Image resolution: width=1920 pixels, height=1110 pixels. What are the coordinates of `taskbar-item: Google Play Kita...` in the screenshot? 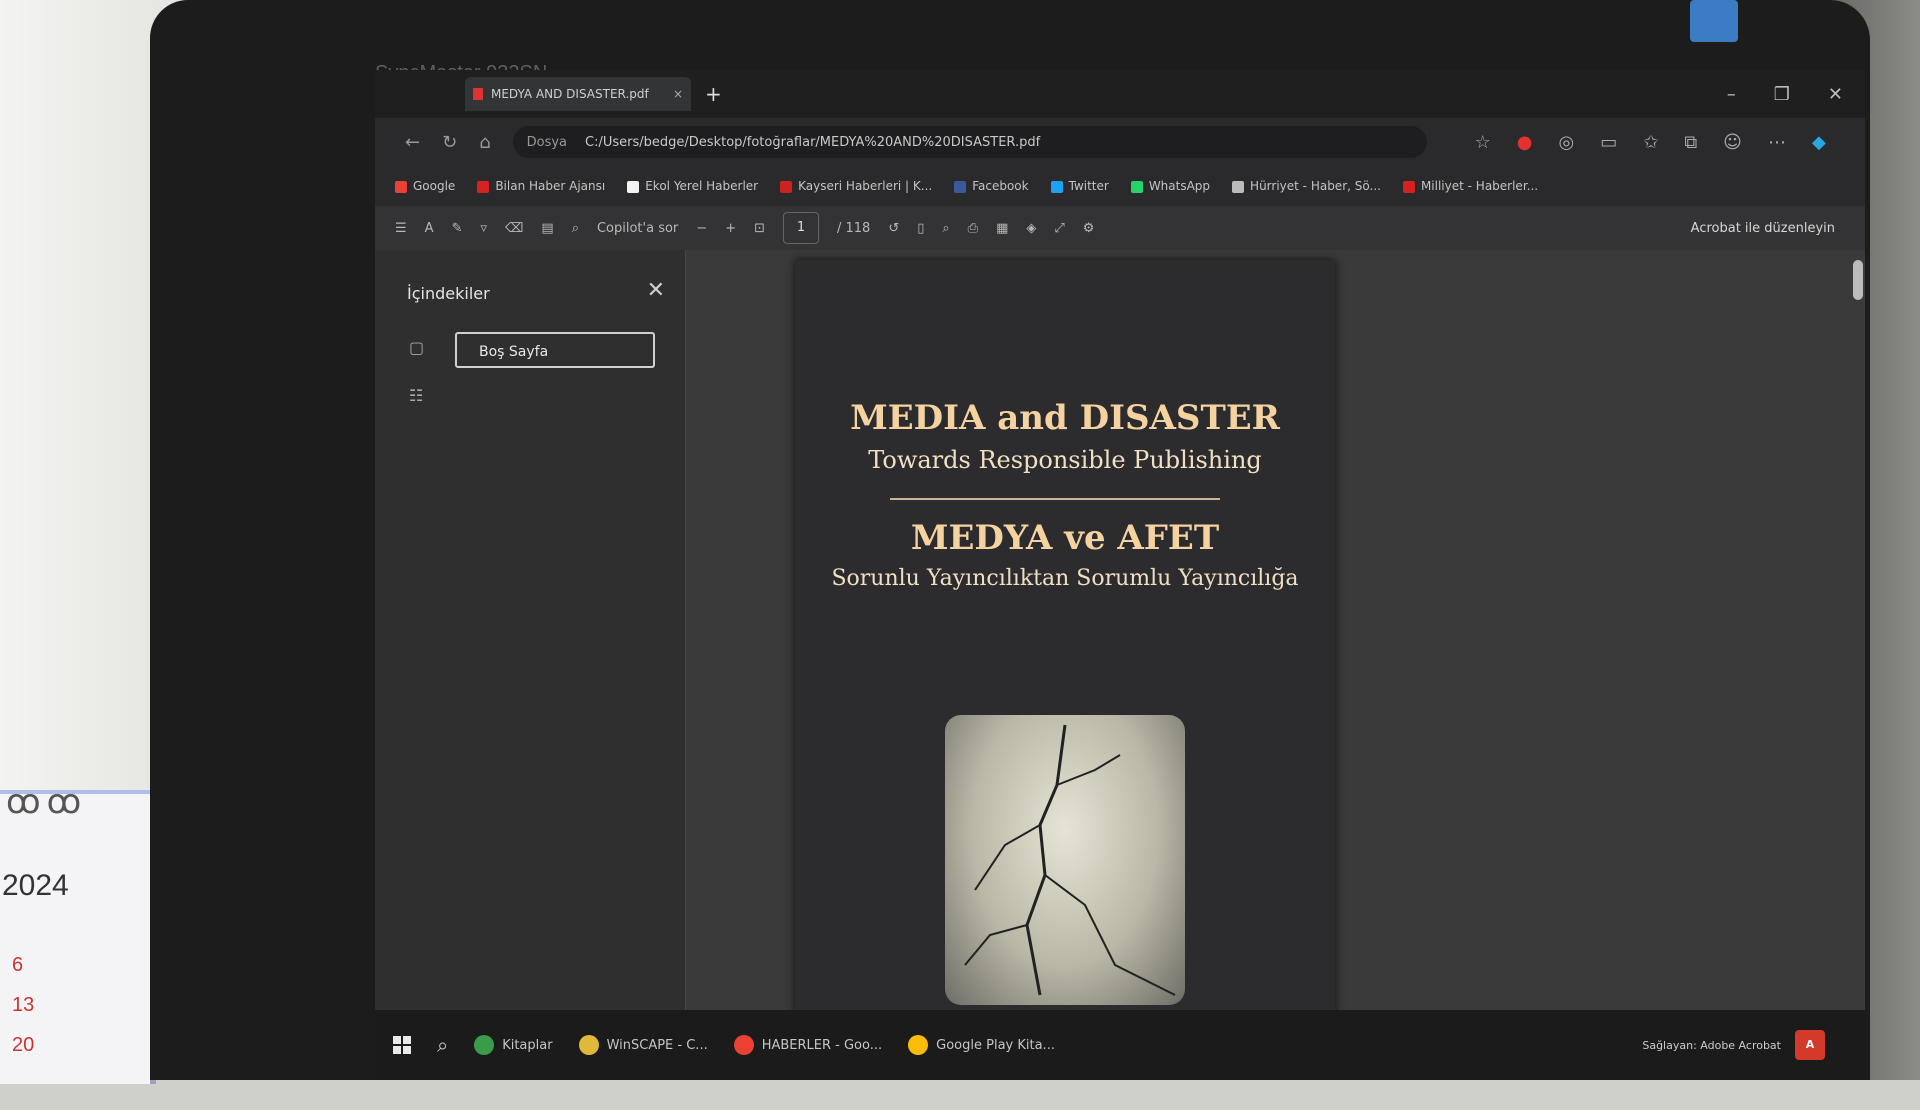 It's located at (981, 1045).